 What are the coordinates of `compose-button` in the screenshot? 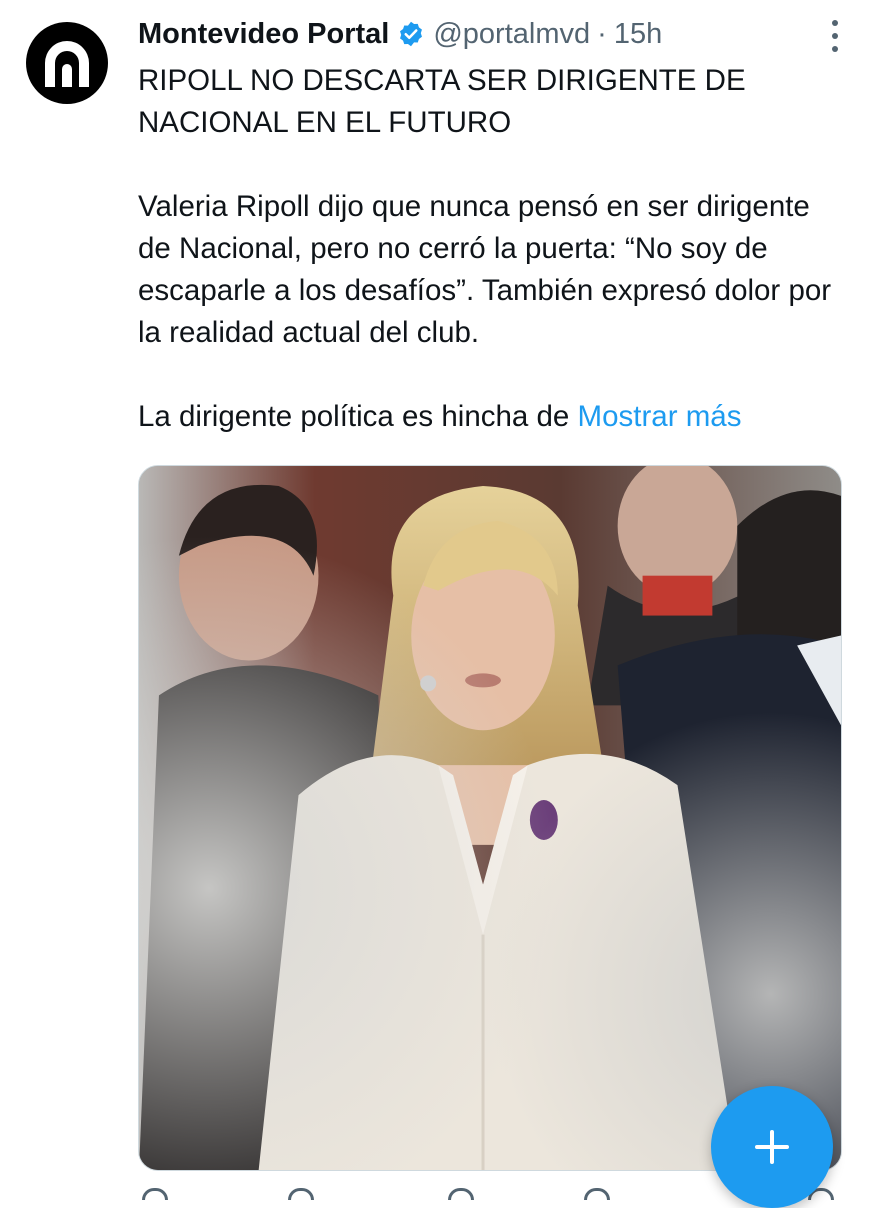 It's located at (772, 1147).